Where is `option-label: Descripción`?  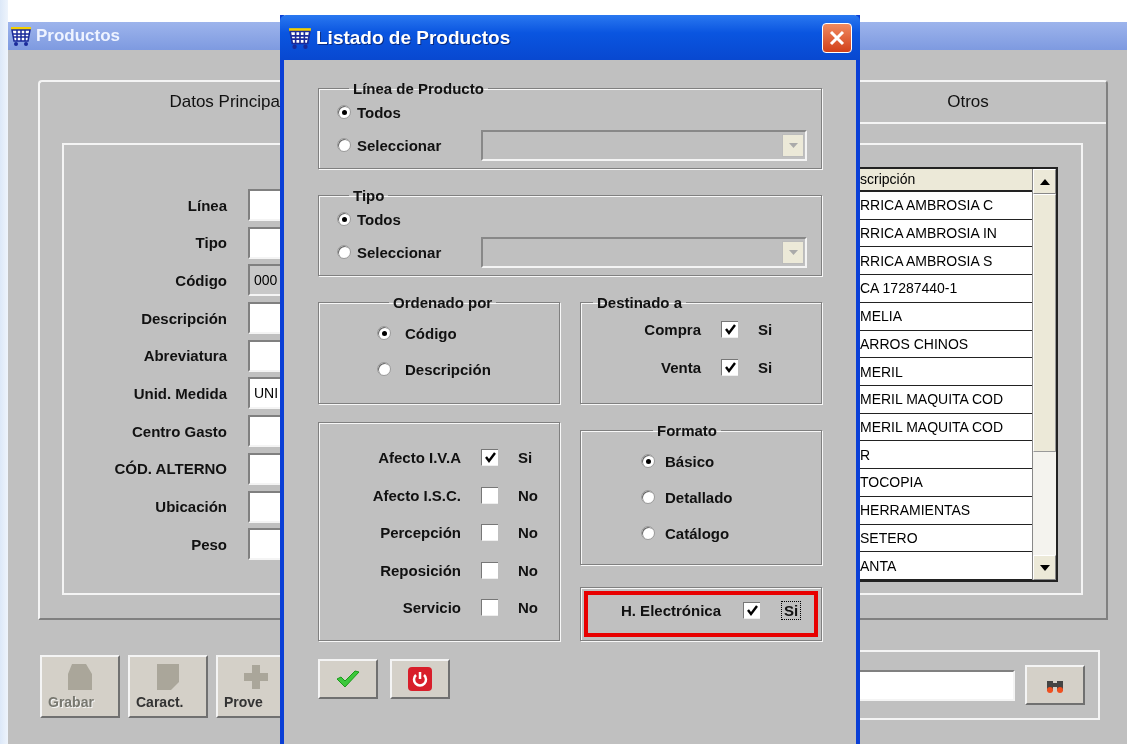
option-label: Descripción is located at coordinates (448, 369).